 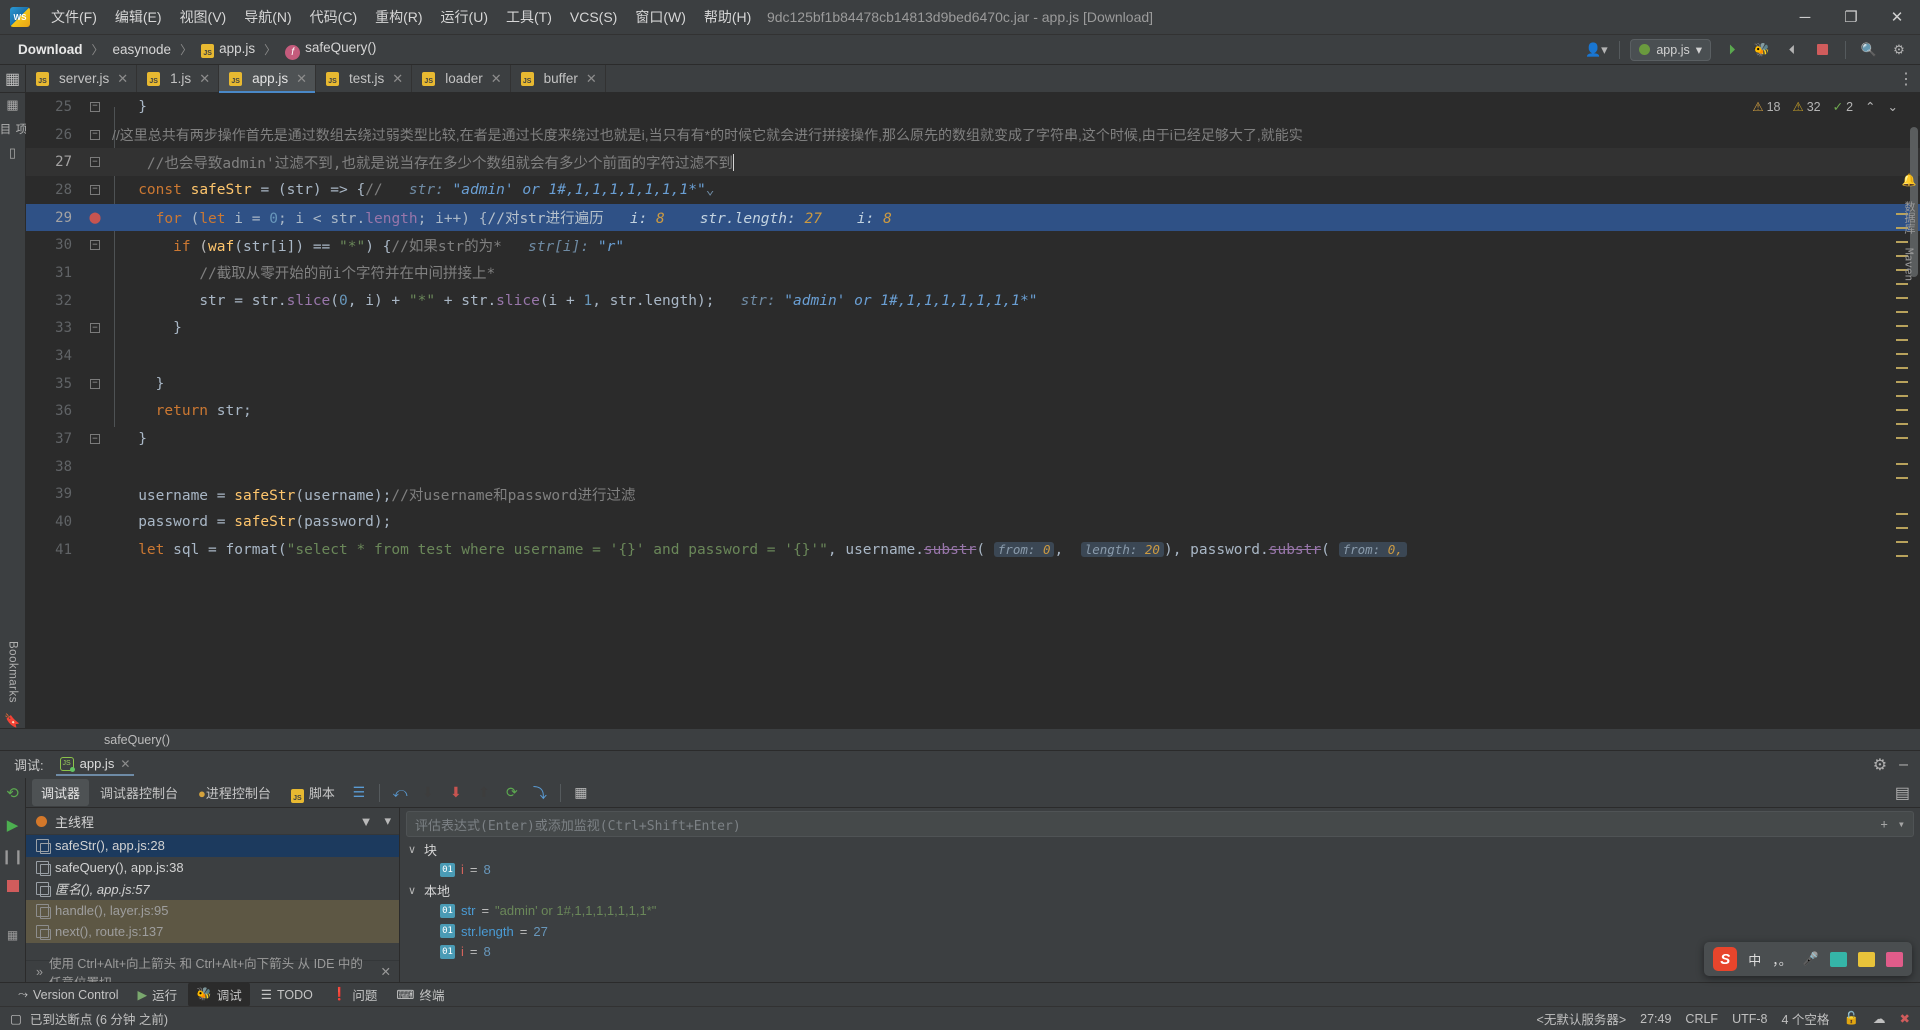 I want to click on status-indent: 4 个空格, so click(x=1806, y=1018).